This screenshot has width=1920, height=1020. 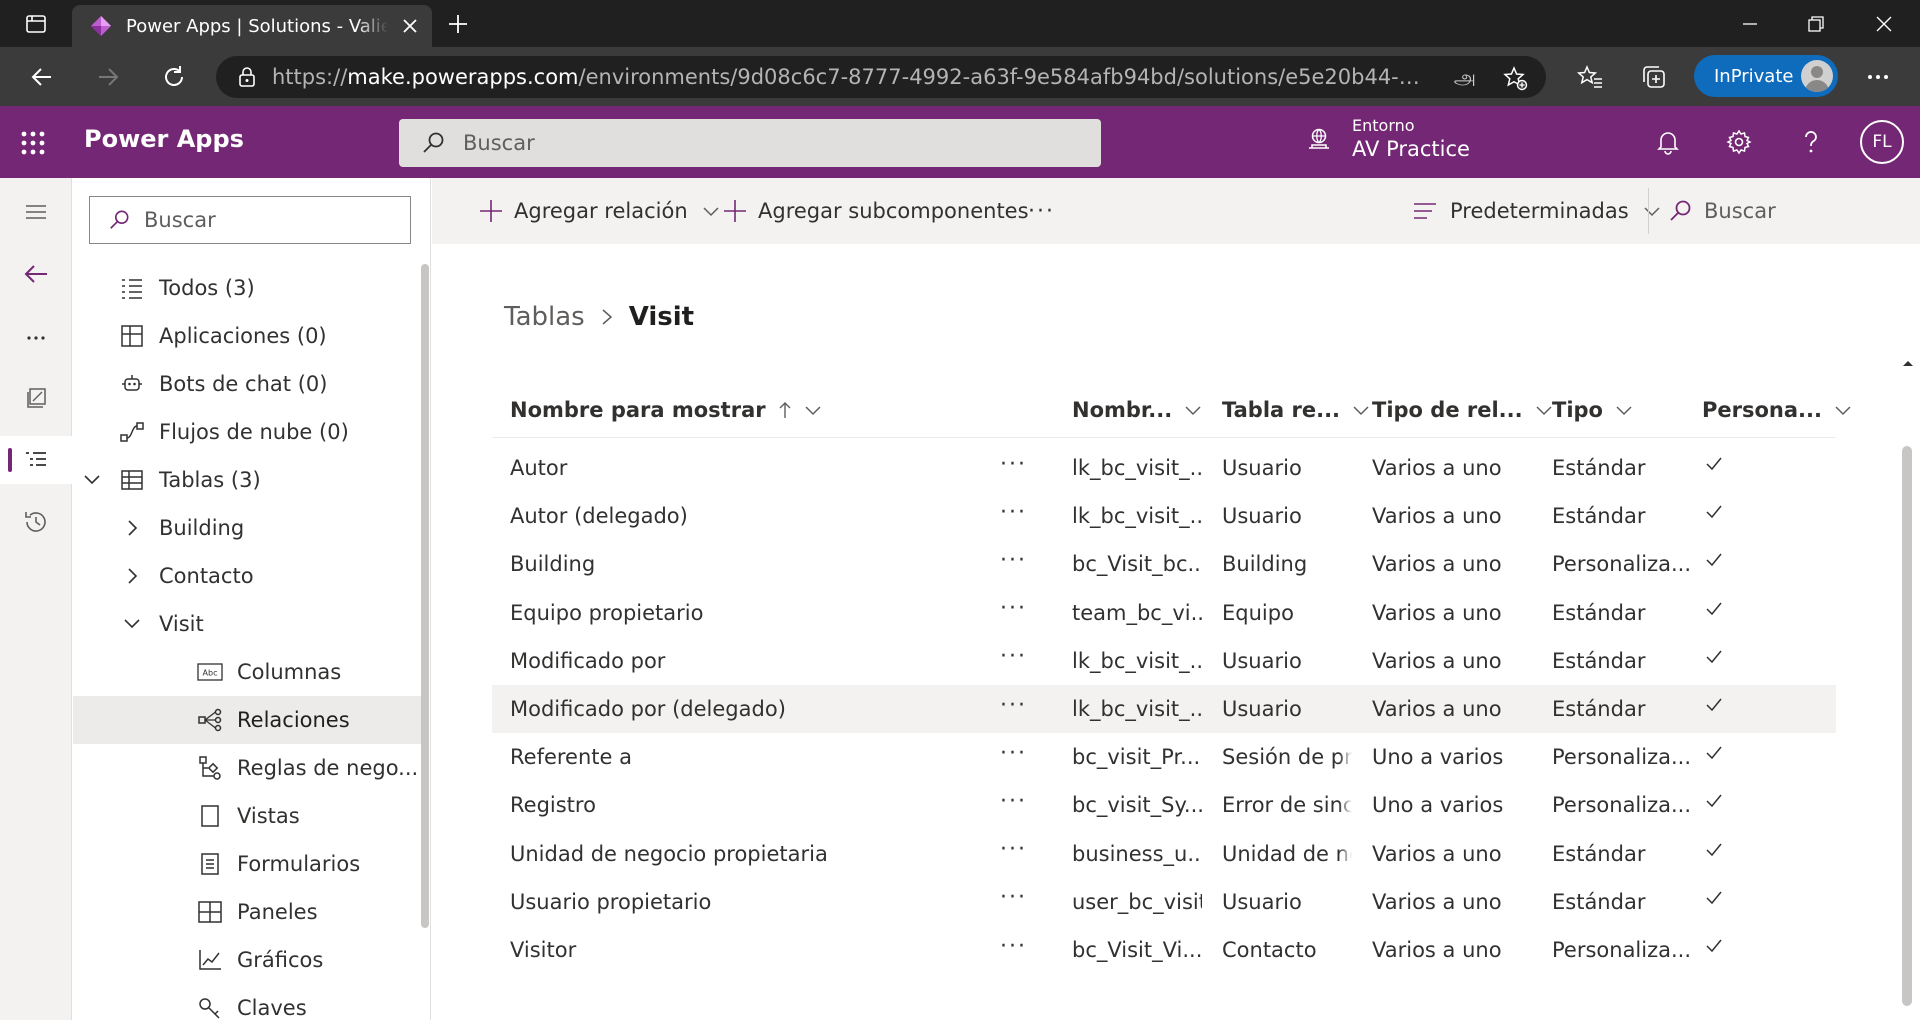 I want to click on grid-search-input: Buscar, so click(x=1722, y=211).